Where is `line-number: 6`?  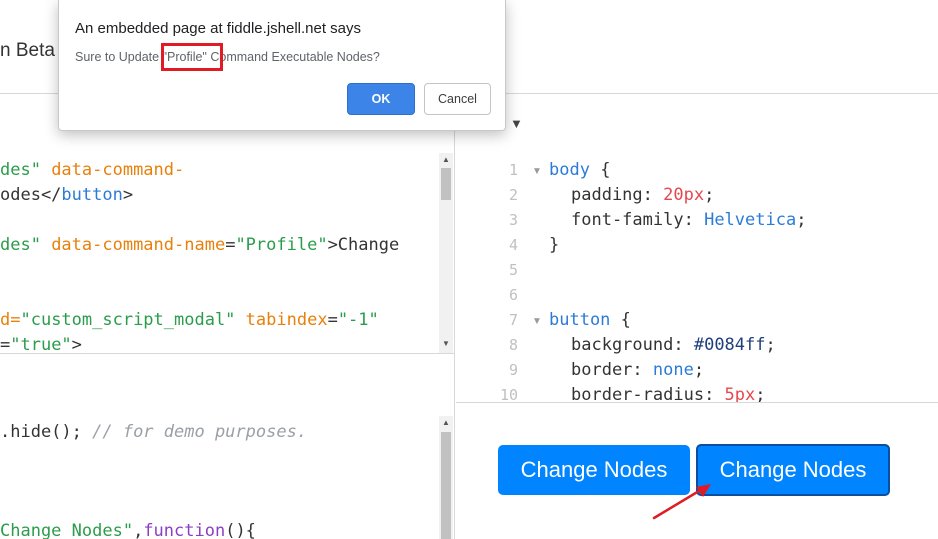 line-number: 6 is located at coordinates (513, 295).